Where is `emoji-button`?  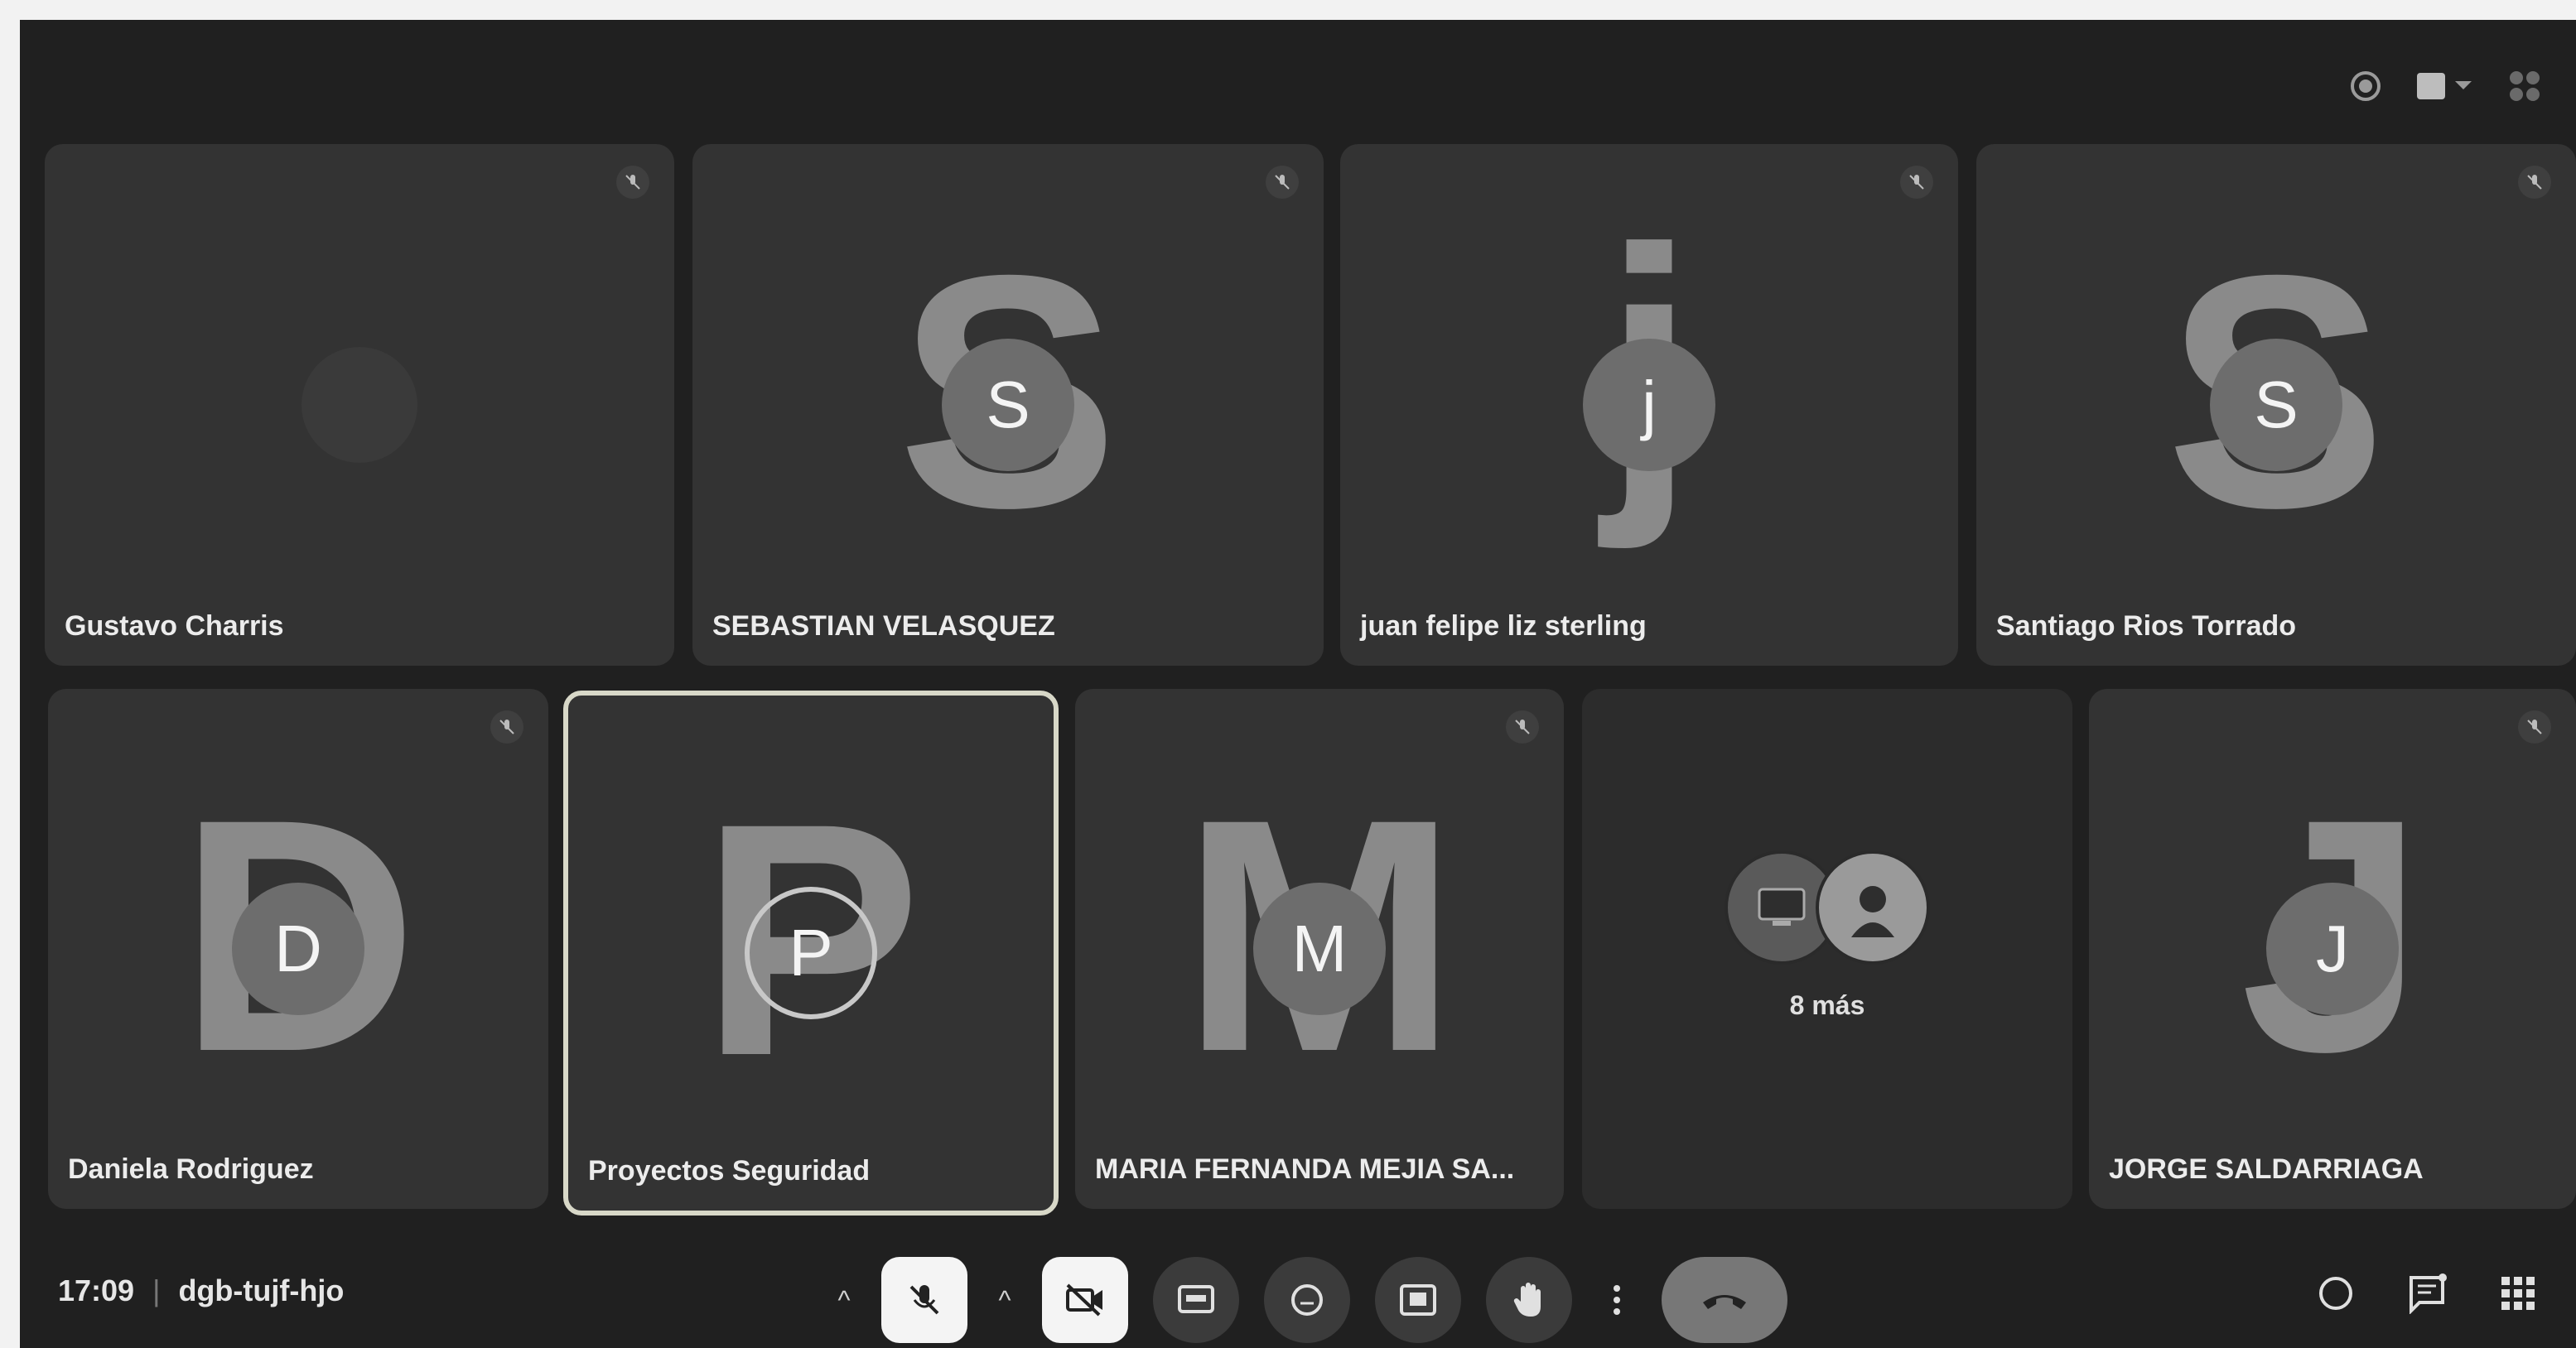 emoji-button is located at coordinates (1307, 1300).